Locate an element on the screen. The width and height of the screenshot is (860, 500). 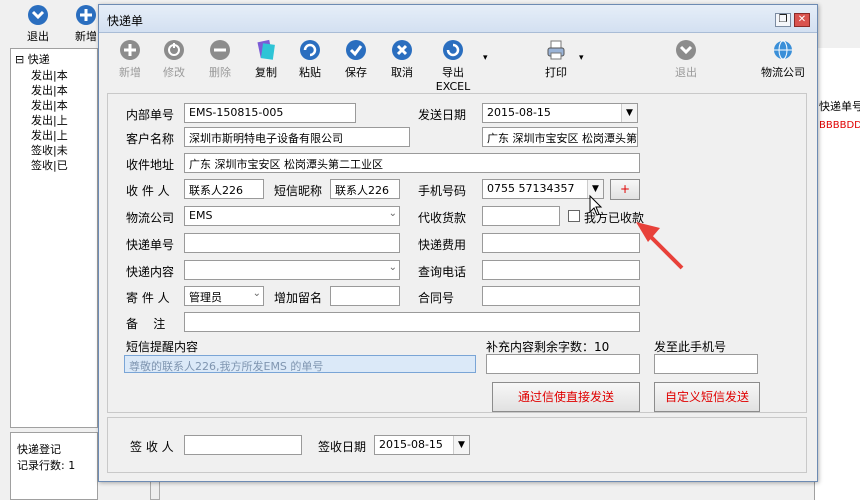
remark-field is located at coordinates (412, 322).